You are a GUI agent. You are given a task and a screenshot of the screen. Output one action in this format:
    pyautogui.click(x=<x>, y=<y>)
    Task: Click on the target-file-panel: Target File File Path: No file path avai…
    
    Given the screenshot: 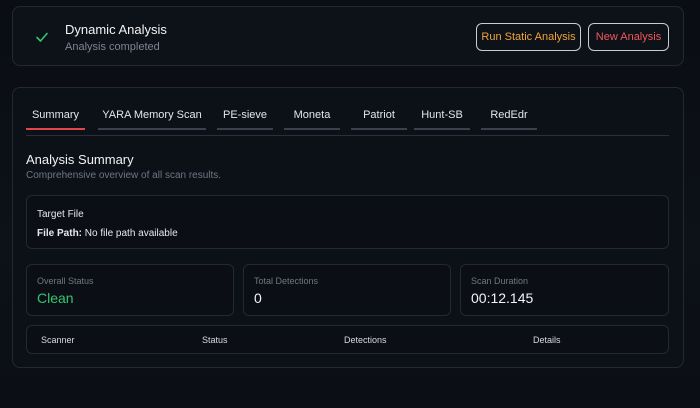 What is the action you would take?
    pyautogui.click(x=347, y=222)
    